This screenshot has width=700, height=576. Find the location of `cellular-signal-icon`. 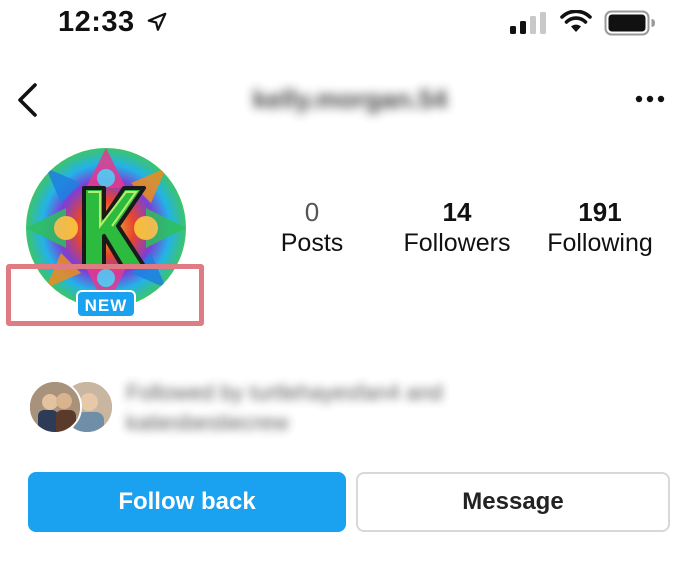

cellular-signal-icon is located at coordinates (528, 23).